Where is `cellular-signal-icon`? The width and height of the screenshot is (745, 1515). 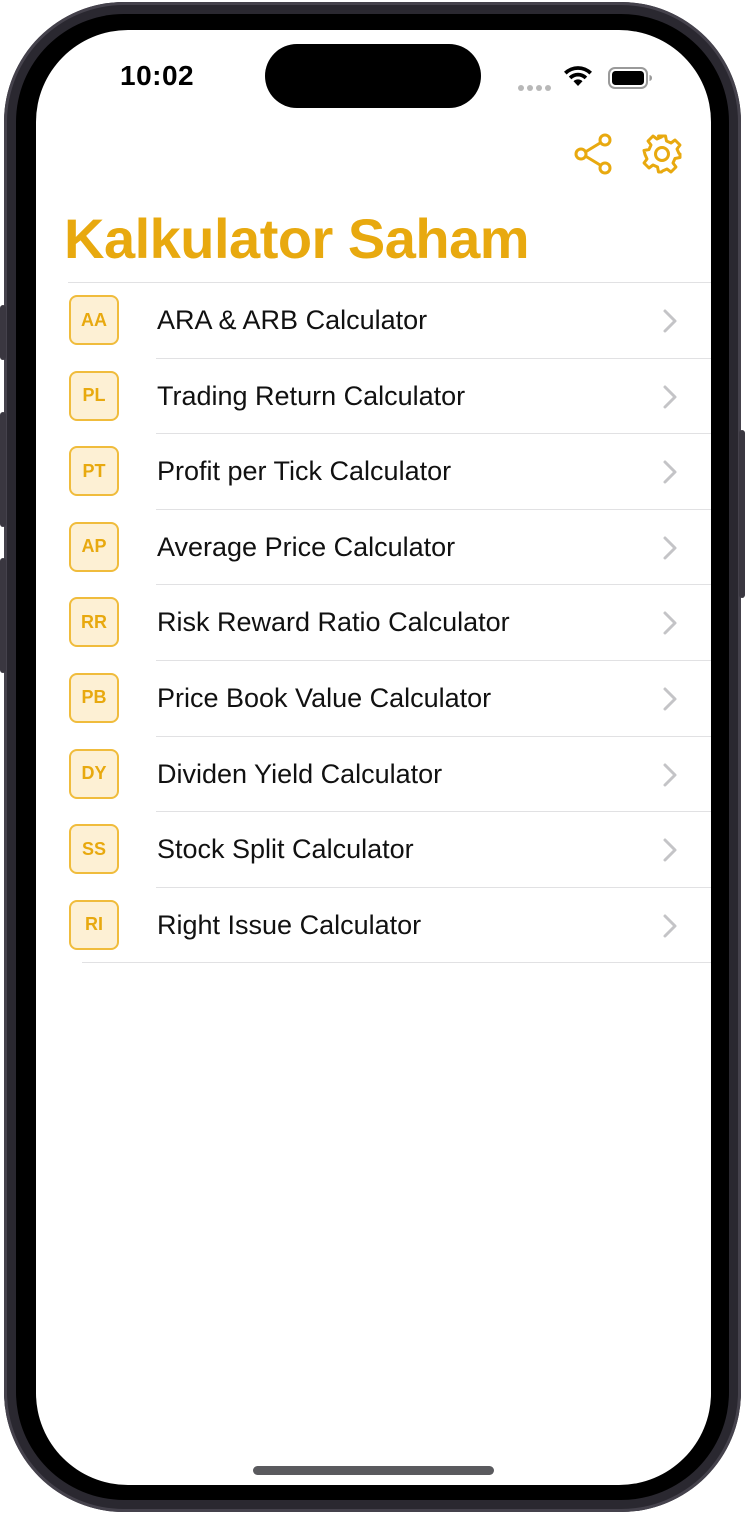
cellular-signal-icon is located at coordinates (536, 87).